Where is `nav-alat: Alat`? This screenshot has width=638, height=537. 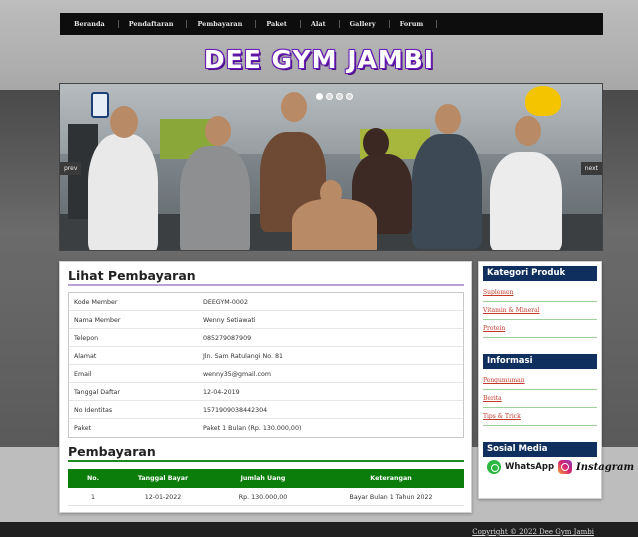 nav-alat: Alat is located at coordinates (325, 24).